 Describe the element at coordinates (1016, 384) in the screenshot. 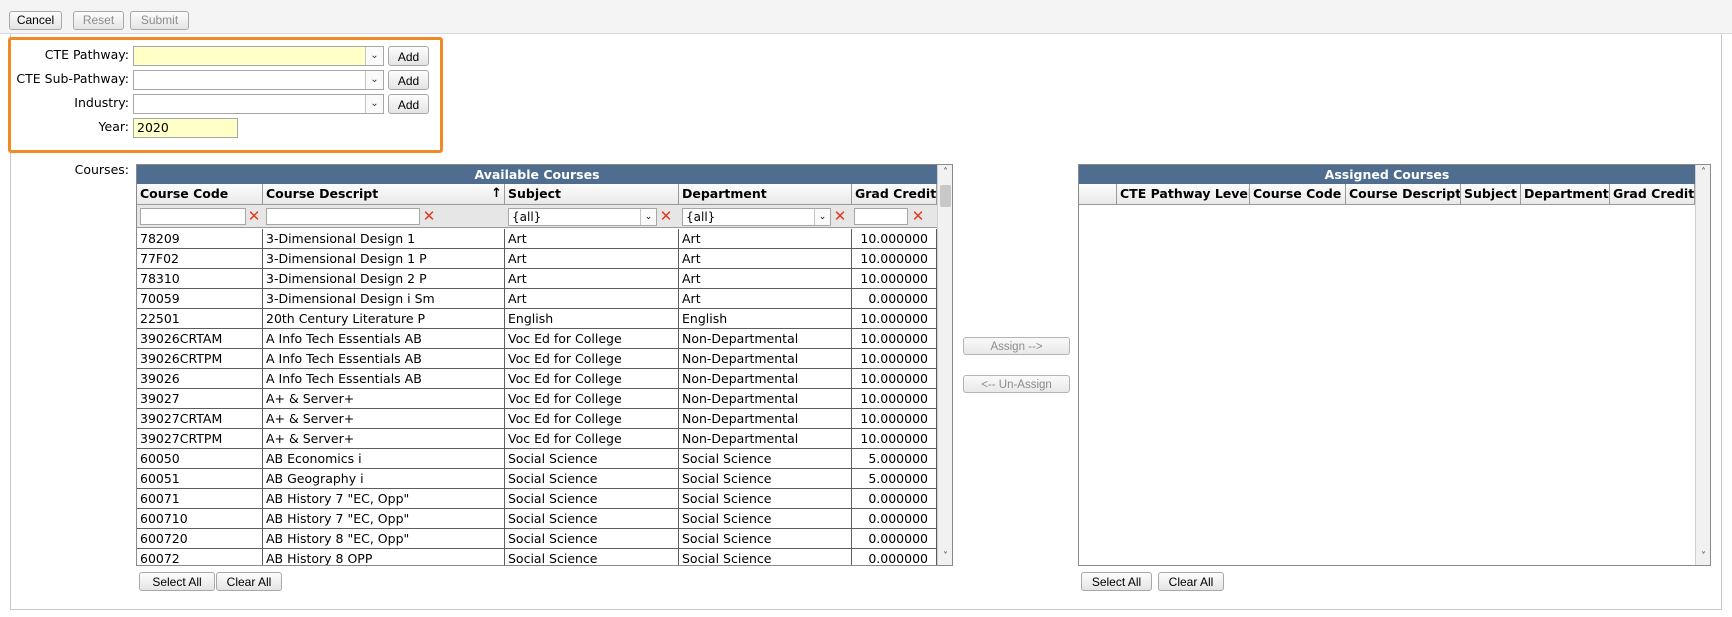

I see `unassign-button: <-- Un-Assign` at that location.